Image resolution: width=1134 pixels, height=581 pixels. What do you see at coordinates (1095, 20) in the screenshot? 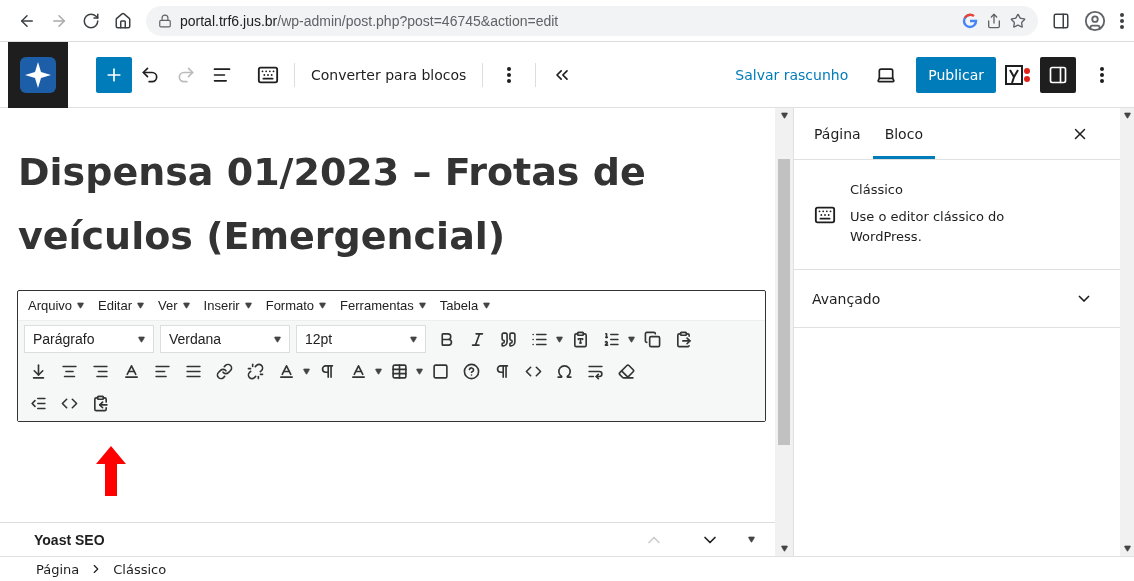
I see `profile-icon` at bounding box center [1095, 20].